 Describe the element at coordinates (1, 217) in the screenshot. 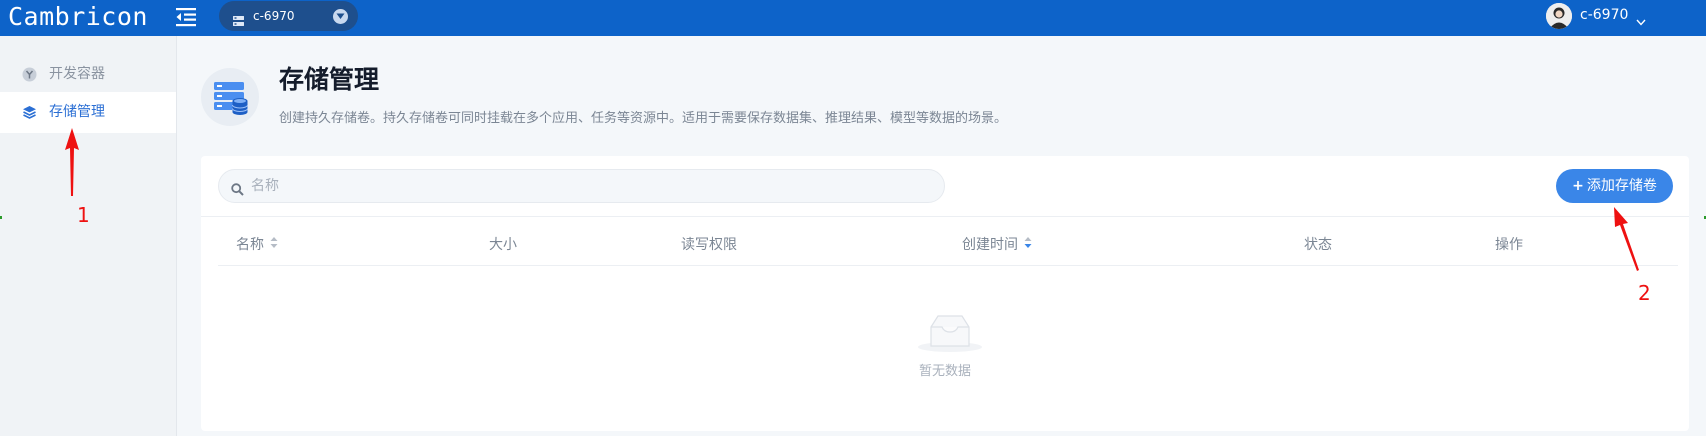

I see `edge-marker` at that location.